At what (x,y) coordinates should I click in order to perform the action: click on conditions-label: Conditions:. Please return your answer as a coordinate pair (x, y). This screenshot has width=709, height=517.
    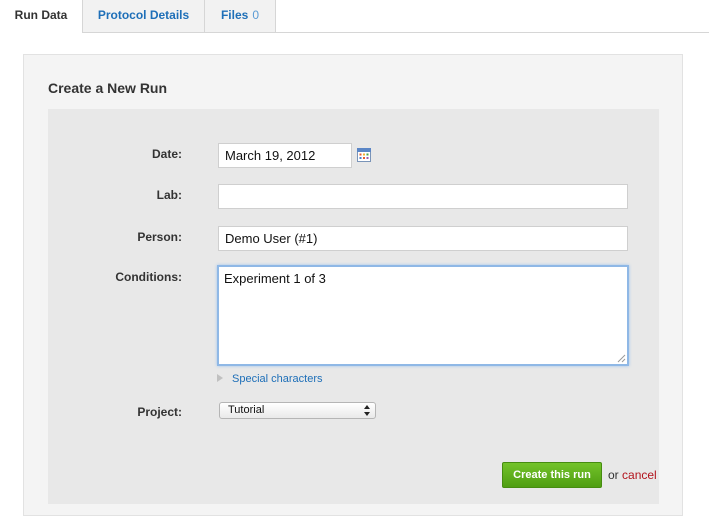
    Looking at the image, I should click on (148, 277).